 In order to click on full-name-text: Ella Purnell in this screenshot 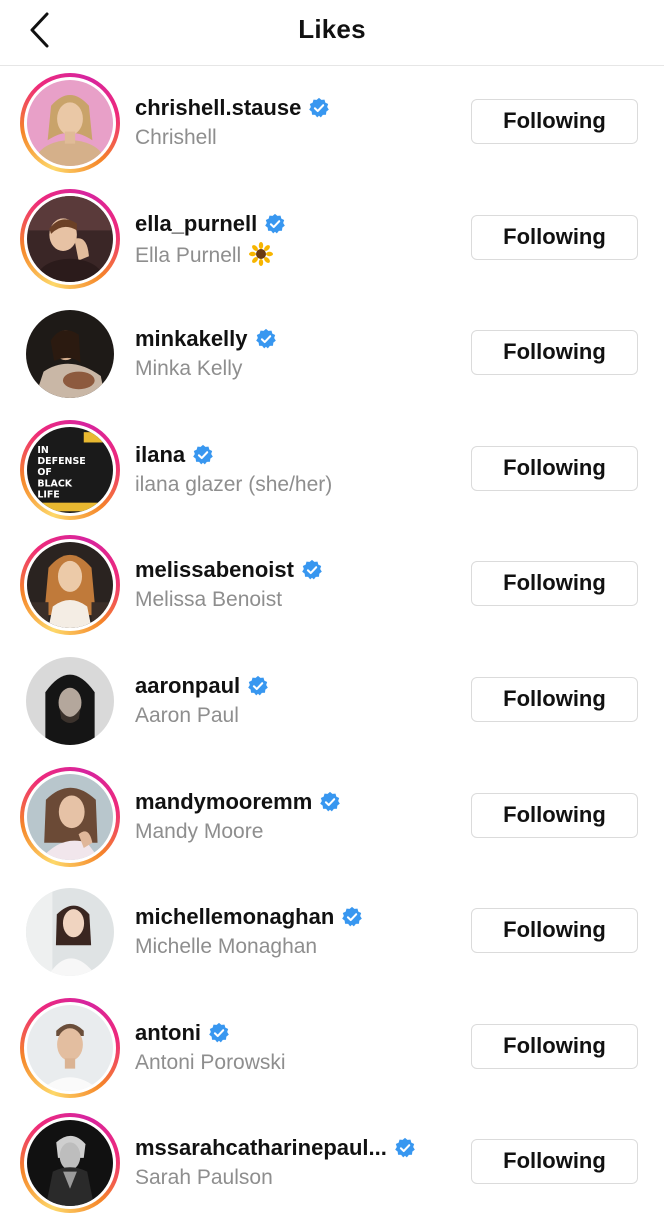, I will do `click(188, 255)`.